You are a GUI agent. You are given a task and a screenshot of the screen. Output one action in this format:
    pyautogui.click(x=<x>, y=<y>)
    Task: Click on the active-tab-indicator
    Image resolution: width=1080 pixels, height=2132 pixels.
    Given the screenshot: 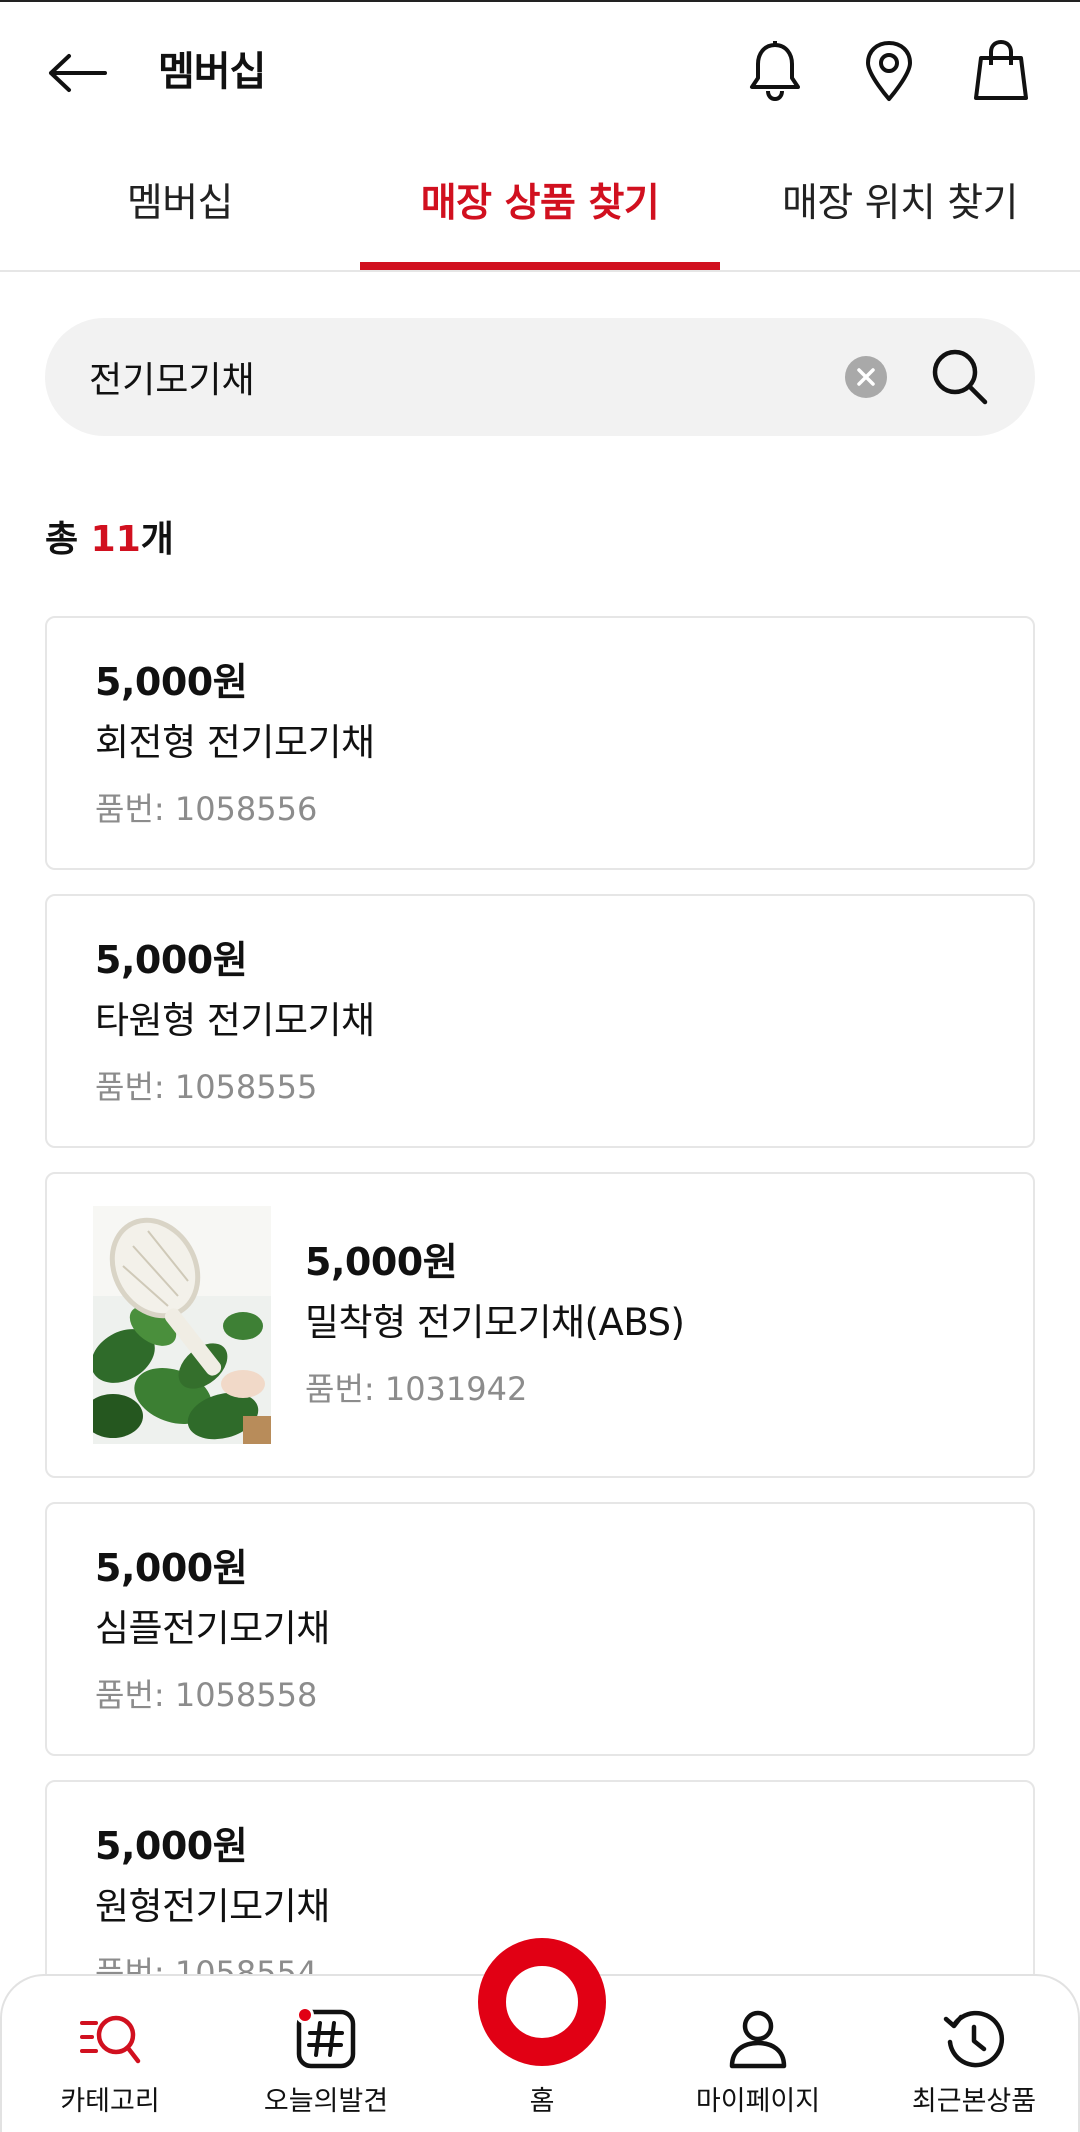 What is the action you would take?
    pyautogui.click(x=540, y=266)
    